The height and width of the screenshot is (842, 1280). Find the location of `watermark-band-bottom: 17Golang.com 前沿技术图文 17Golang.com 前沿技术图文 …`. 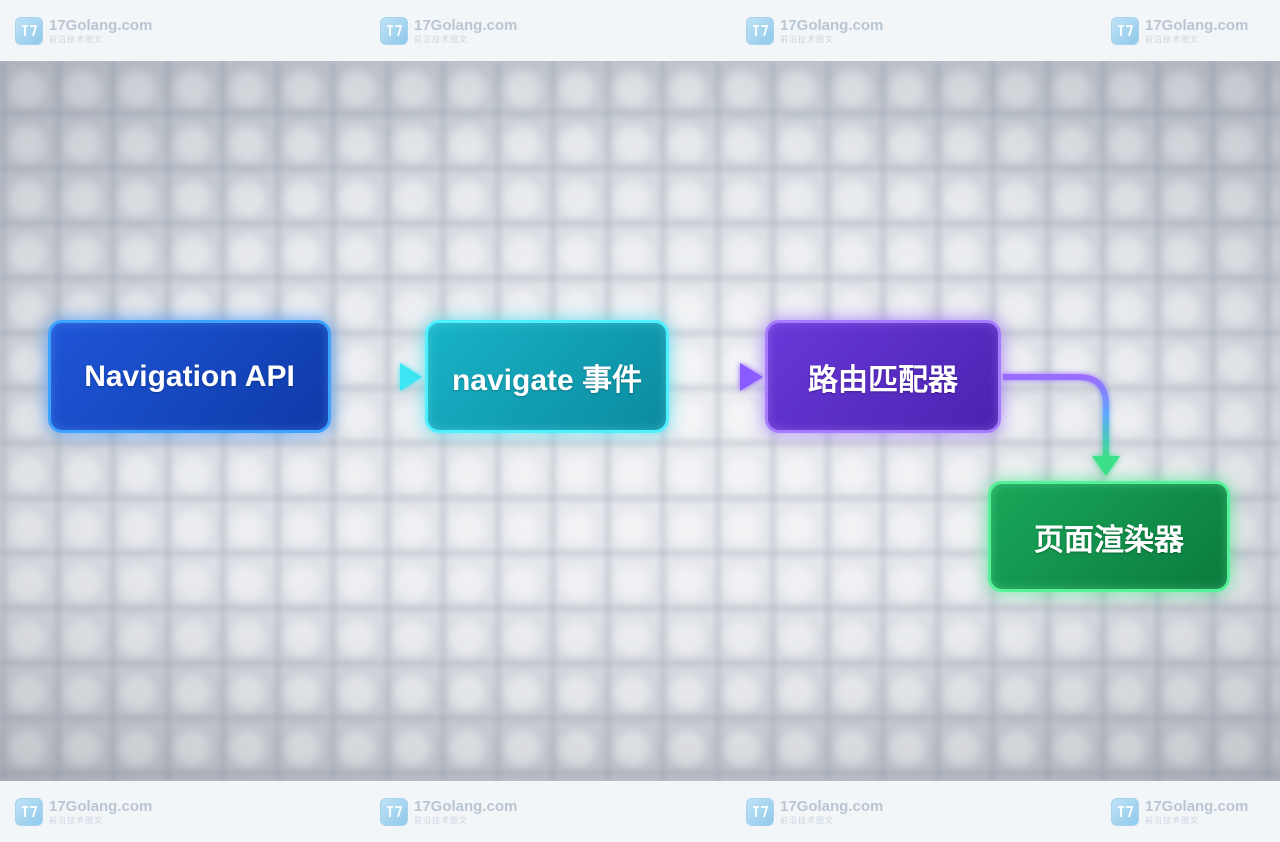

watermark-band-bottom: 17Golang.com 前沿技术图文 17Golang.com 前沿技术图文 … is located at coordinates (640, 811).